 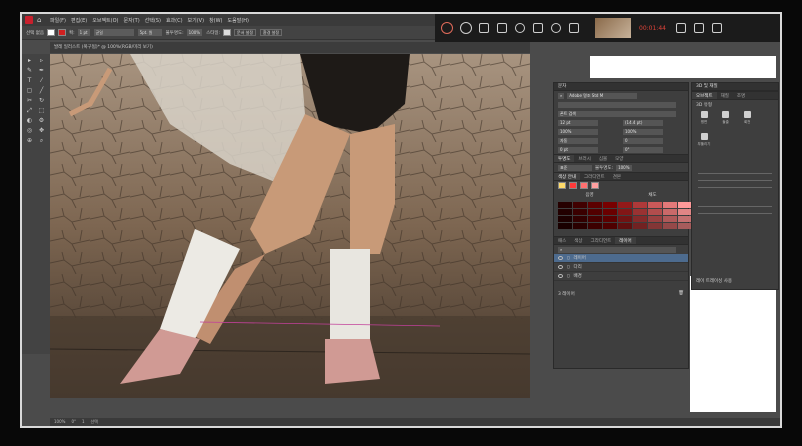 I want to click on menu-type: 문자(T), so click(x=132, y=20).